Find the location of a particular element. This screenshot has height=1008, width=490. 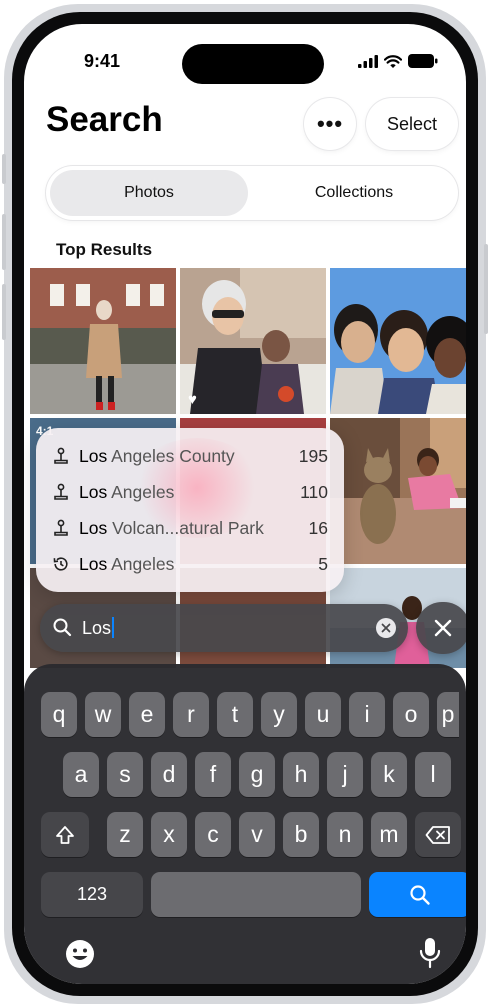

shift-key is located at coordinates (65, 834).